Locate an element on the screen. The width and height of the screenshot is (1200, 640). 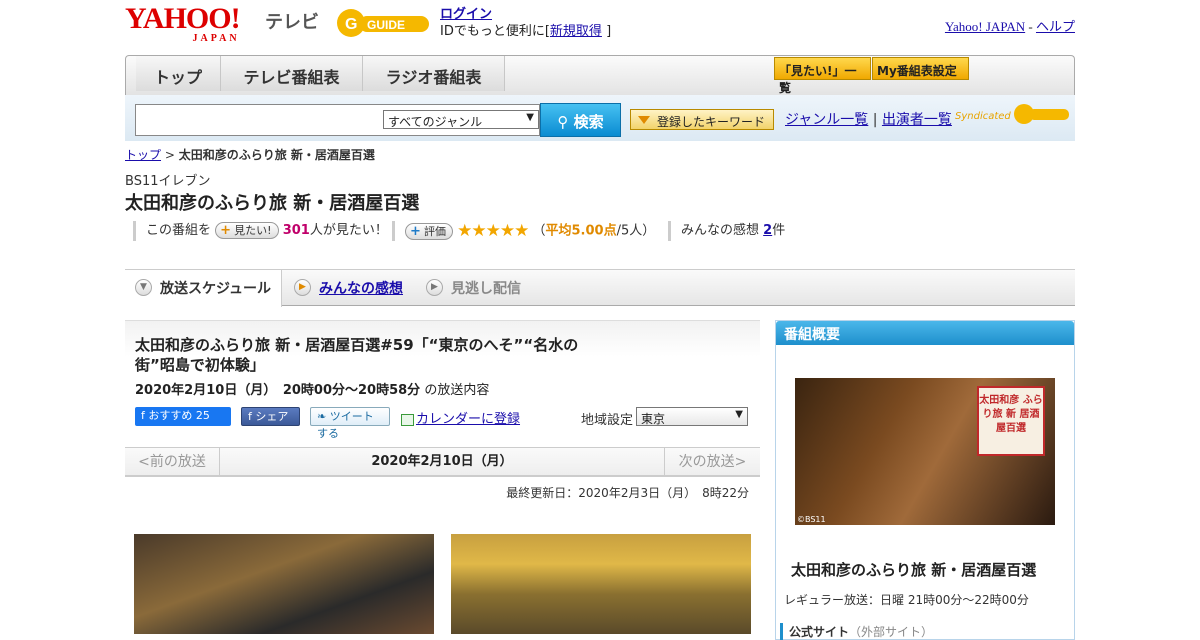
search-button-label: 検索 is located at coordinates (588, 122).